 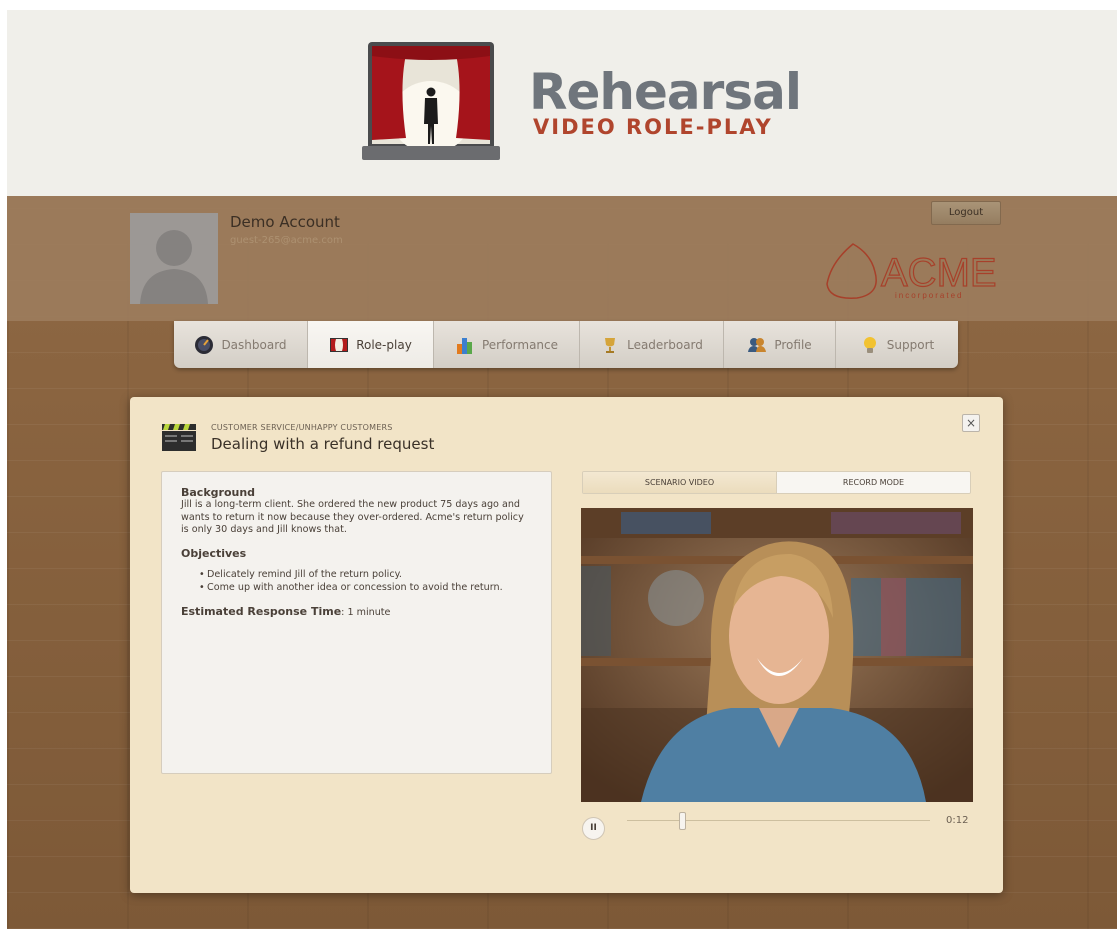 I want to click on pause-icon: II, so click(x=593, y=828).